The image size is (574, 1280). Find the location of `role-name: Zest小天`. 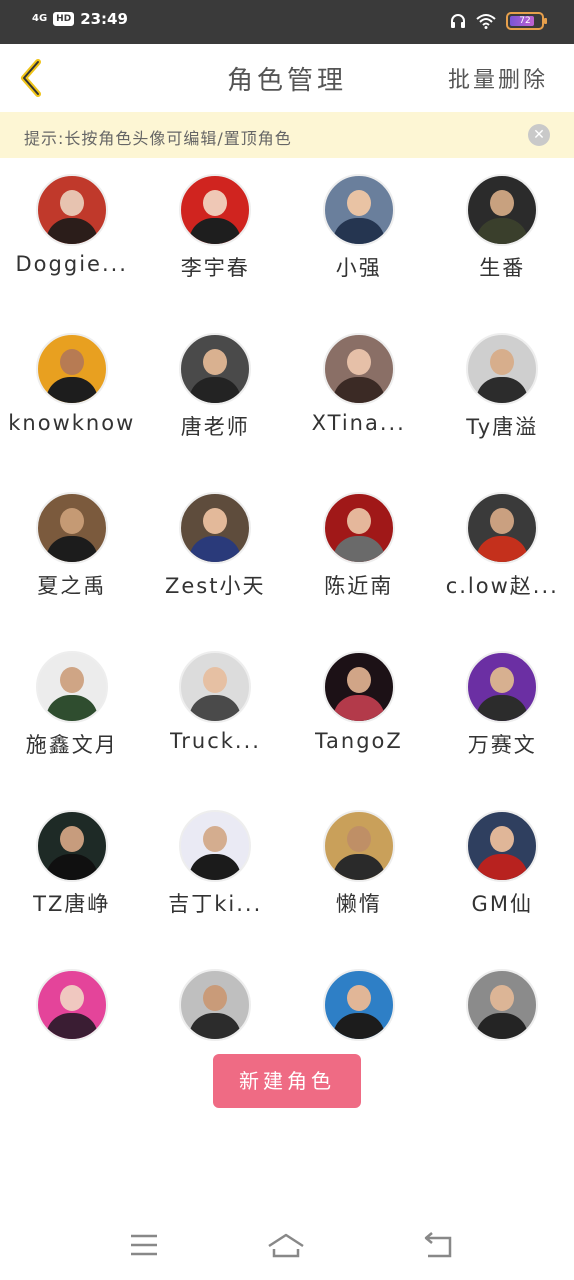

role-name: Zest小天 is located at coordinates (215, 586).